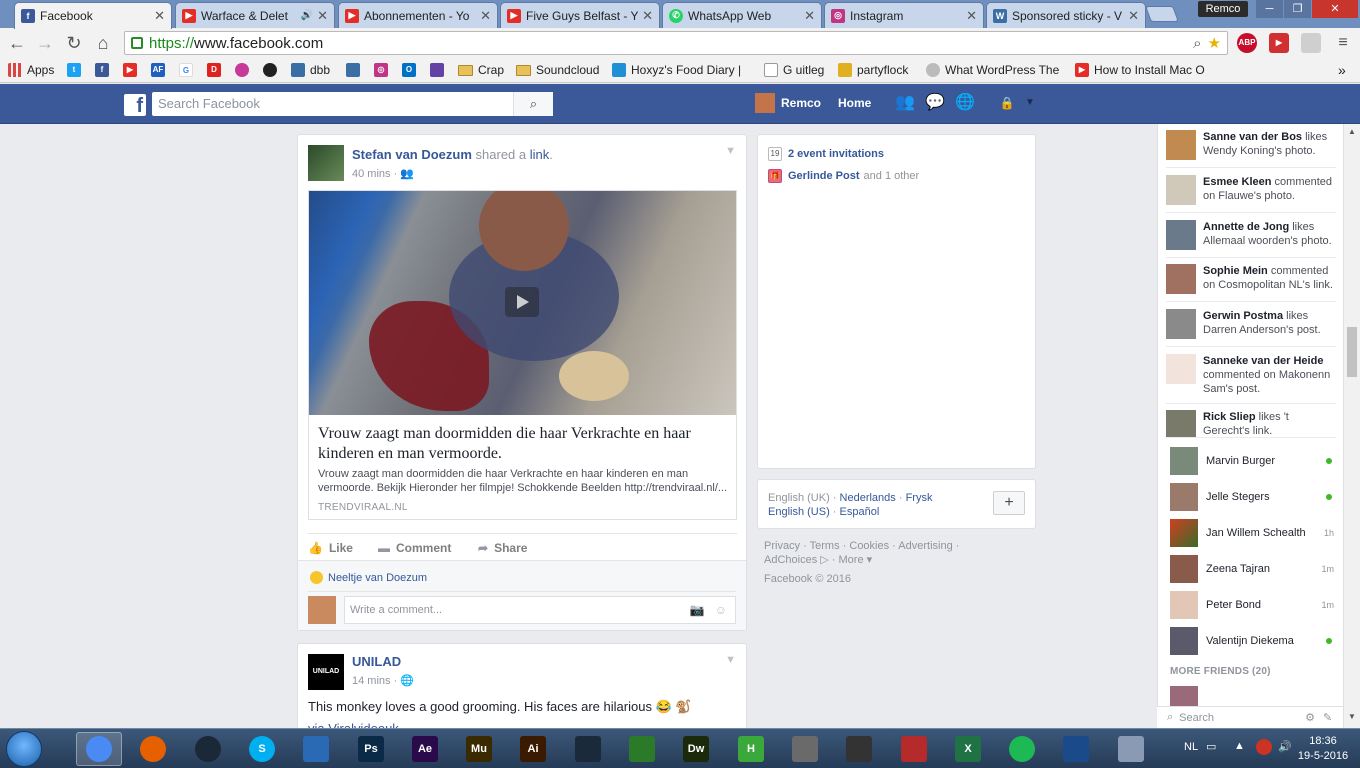 Image resolution: width=1360 pixels, height=768 pixels. What do you see at coordinates (968, 749) in the screenshot?
I see `taskbar-app-button: X` at bounding box center [968, 749].